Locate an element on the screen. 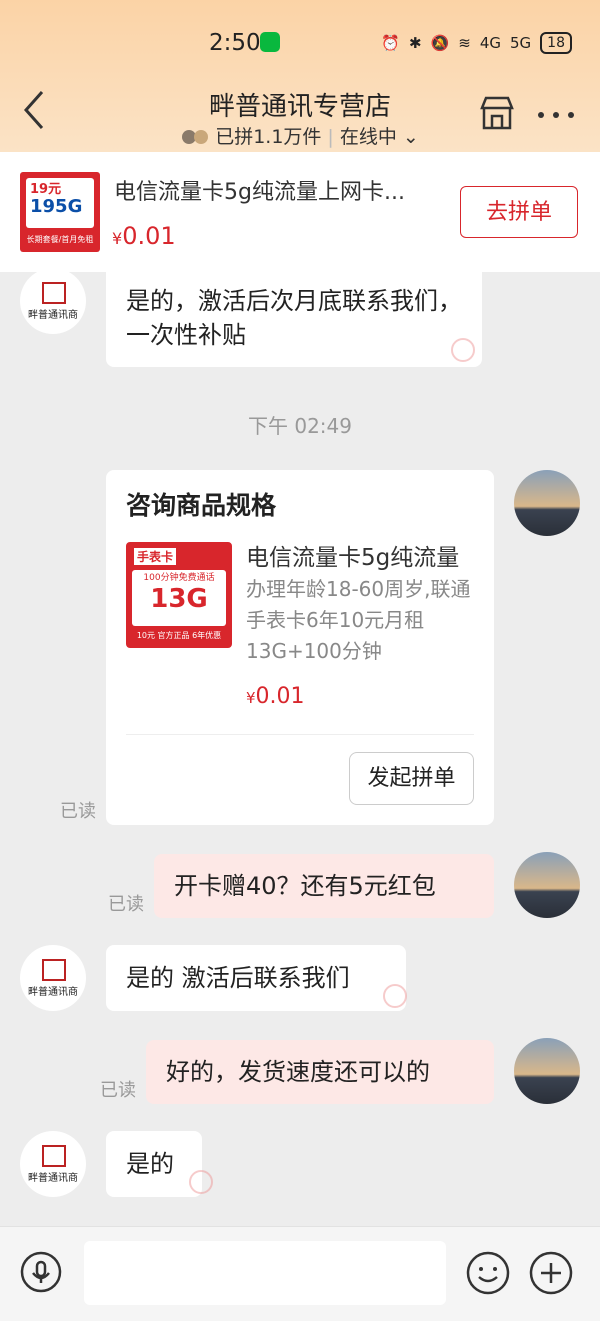  card-price: ¥0.01 is located at coordinates (275, 696).